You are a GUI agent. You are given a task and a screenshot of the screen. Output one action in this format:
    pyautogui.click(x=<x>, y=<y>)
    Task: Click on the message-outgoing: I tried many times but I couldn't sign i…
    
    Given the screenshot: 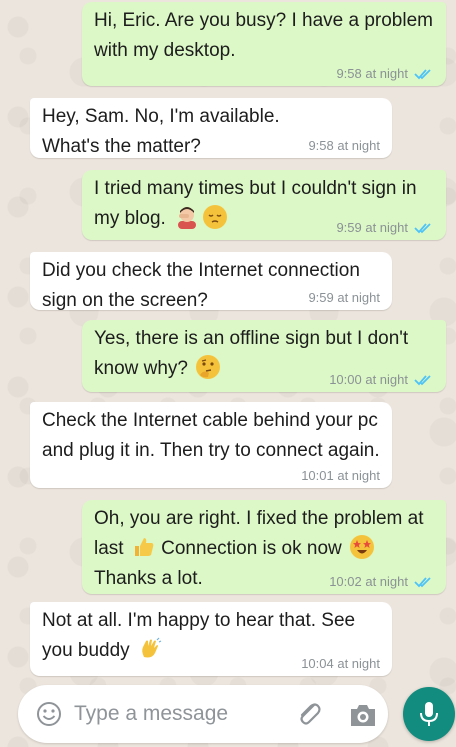 What is the action you would take?
    pyautogui.click(x=264, y=205)
    